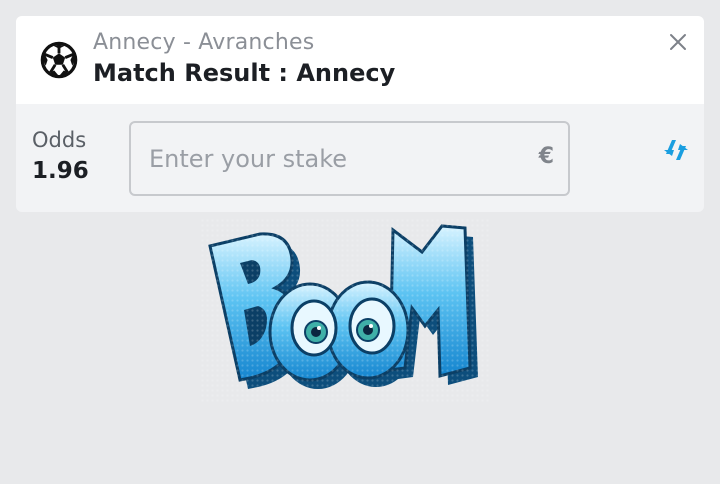  What do you see at coordinates (546, 156) in the screenshot?
I see `currency-symbol: €` at bounding box center [546, 156].